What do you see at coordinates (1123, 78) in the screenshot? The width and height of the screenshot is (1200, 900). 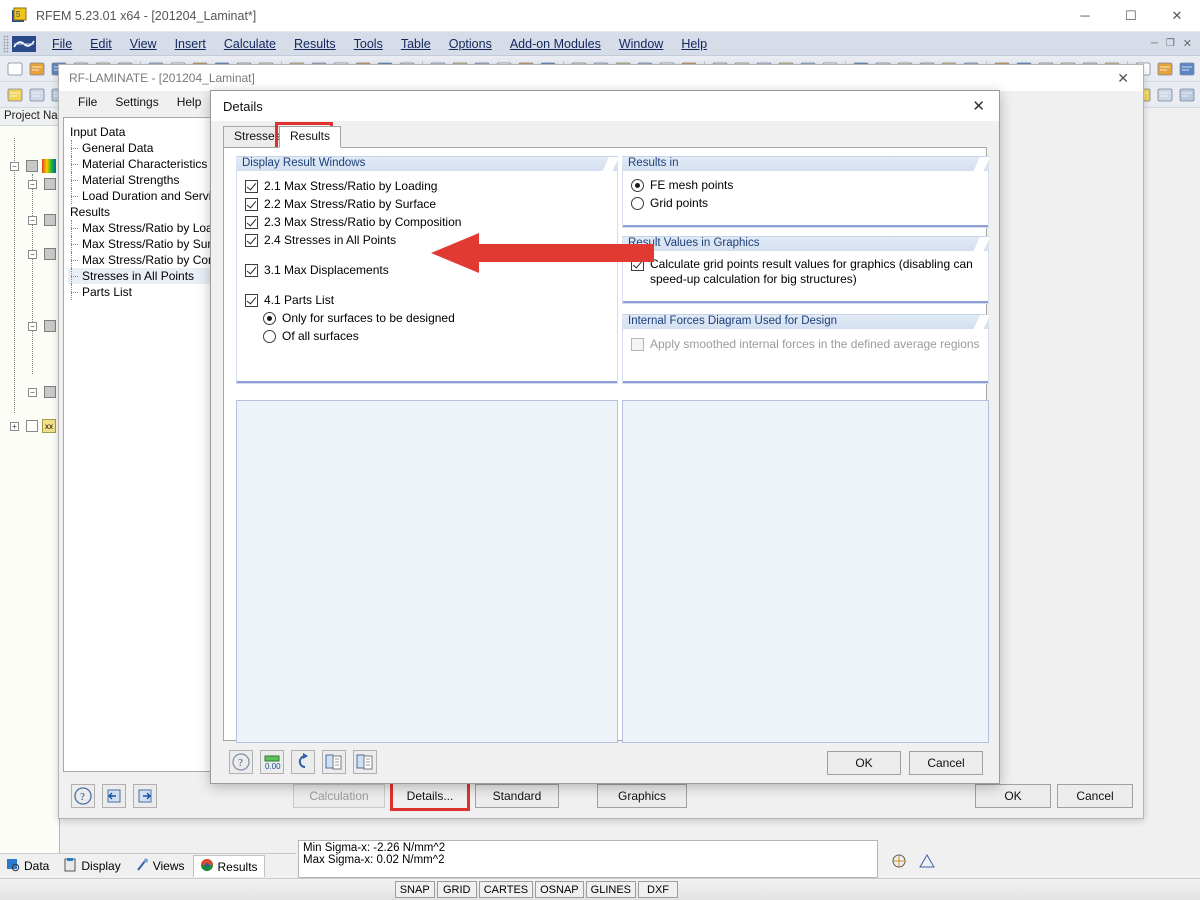 I see `rf-laminate-close-button: ✕` at bounding box center [1123, 78].